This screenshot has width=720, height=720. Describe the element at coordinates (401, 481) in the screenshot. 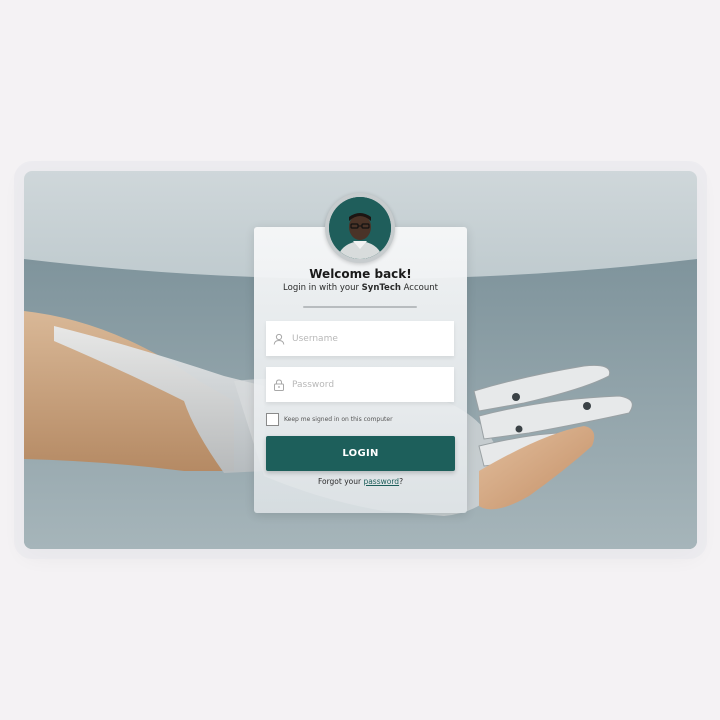

I see `forgot-suffix: ?` at that location.